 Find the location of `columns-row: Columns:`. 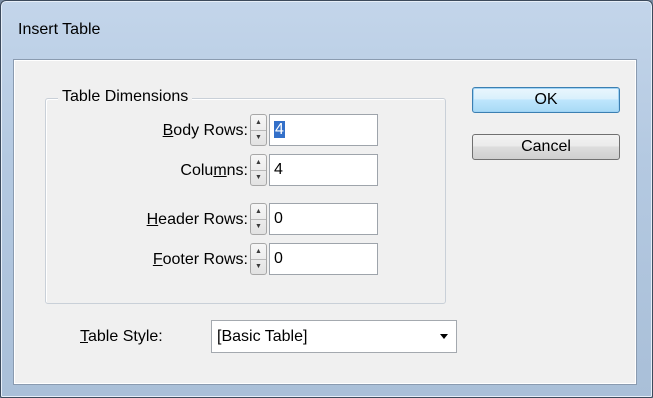

columns-row: Columns: is located at coordinates (161, 171).